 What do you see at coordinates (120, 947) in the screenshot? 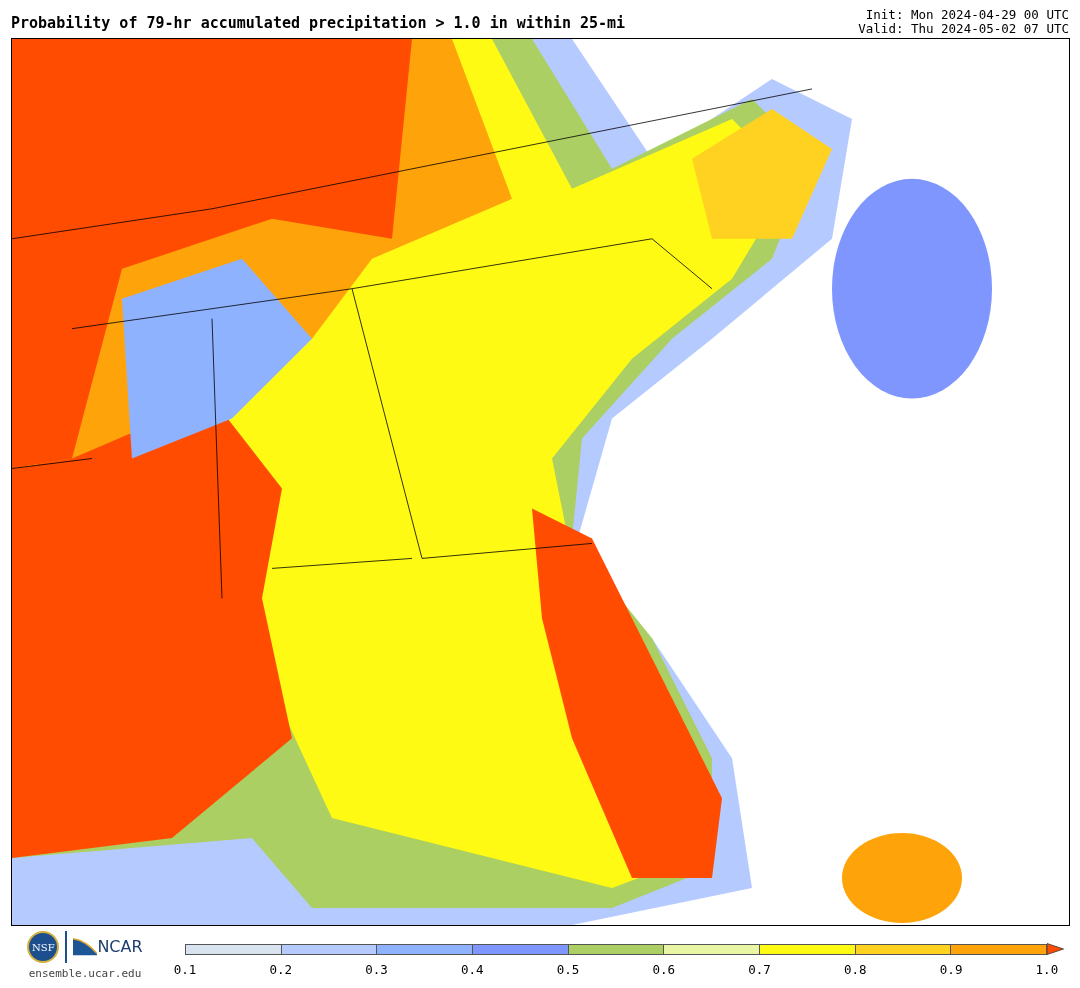
I see `ncar-logo-text: NCAR` at bounding box center [120, 947].